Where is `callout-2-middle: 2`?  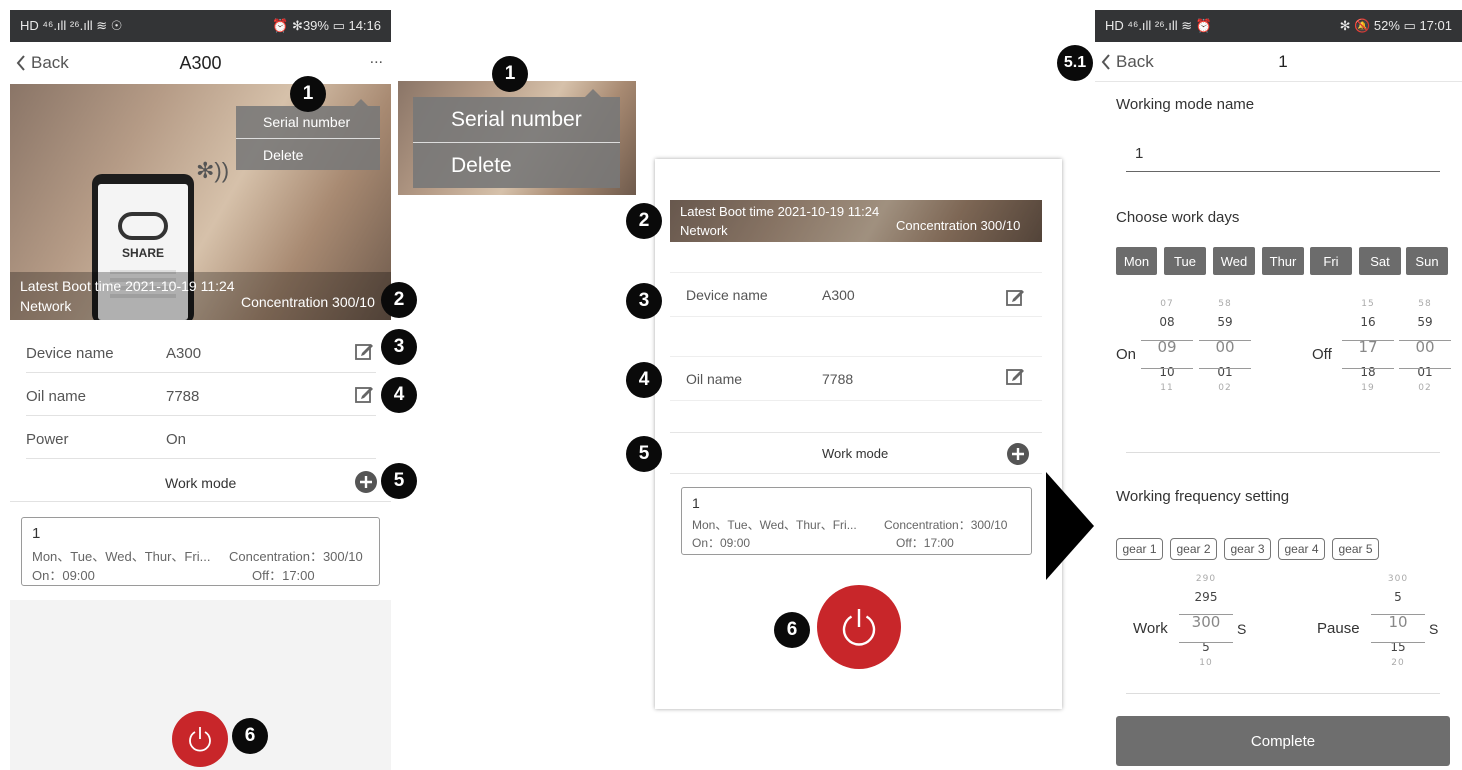 callout-2-middle: 2 is located at coordinates (644, 221).